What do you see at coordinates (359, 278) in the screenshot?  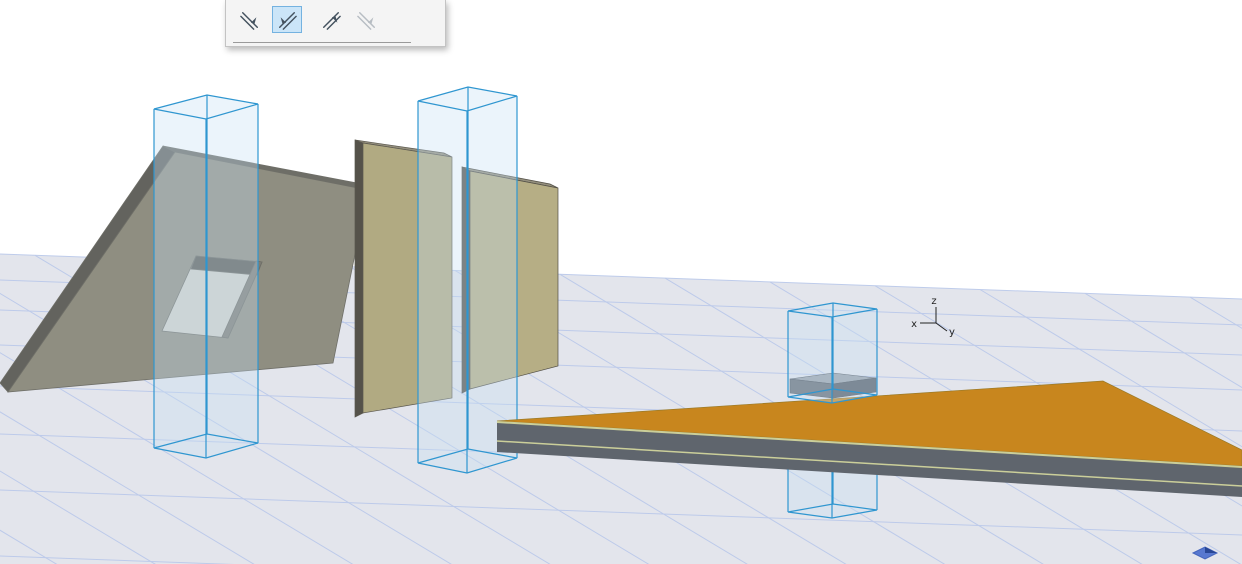 I see `panel-side-face` at bounding box center [359, 278].